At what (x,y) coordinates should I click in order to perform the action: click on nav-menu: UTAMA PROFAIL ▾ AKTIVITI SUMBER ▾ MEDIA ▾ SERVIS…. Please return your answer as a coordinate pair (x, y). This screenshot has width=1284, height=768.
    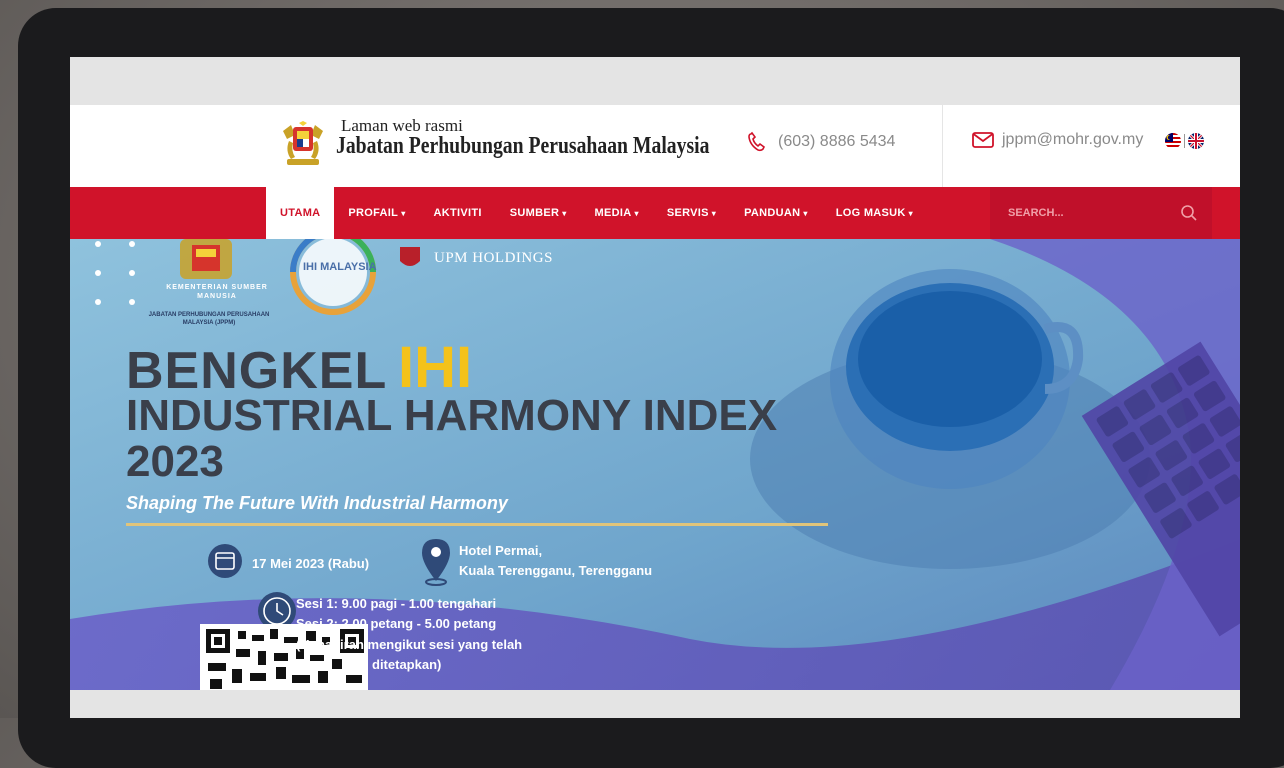
    Looking at the image, I should click on (596, 213).